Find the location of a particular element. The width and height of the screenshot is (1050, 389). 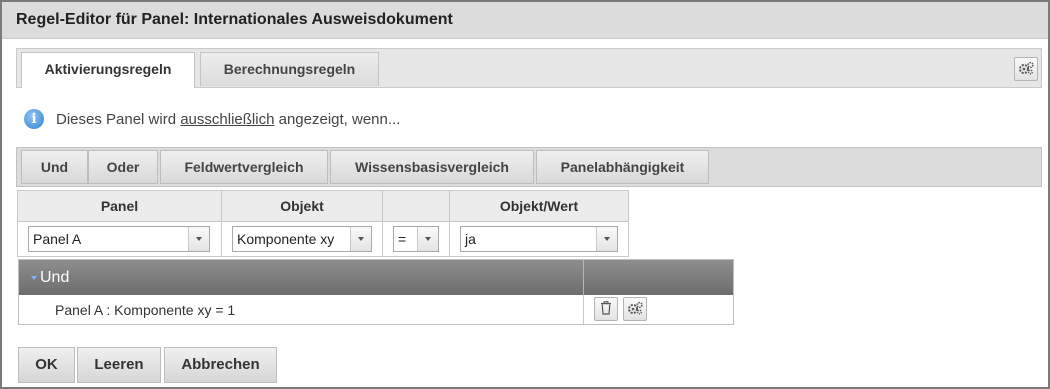

operator-select-value: = is located at coordinates (402, 239).